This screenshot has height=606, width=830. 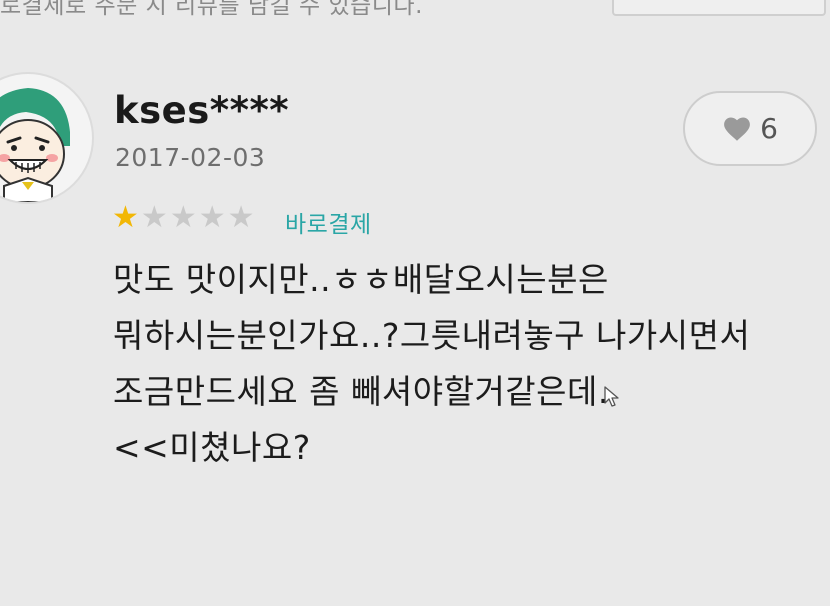 I want to click on star-filled-icon: ★, so click(x=125, y=217).